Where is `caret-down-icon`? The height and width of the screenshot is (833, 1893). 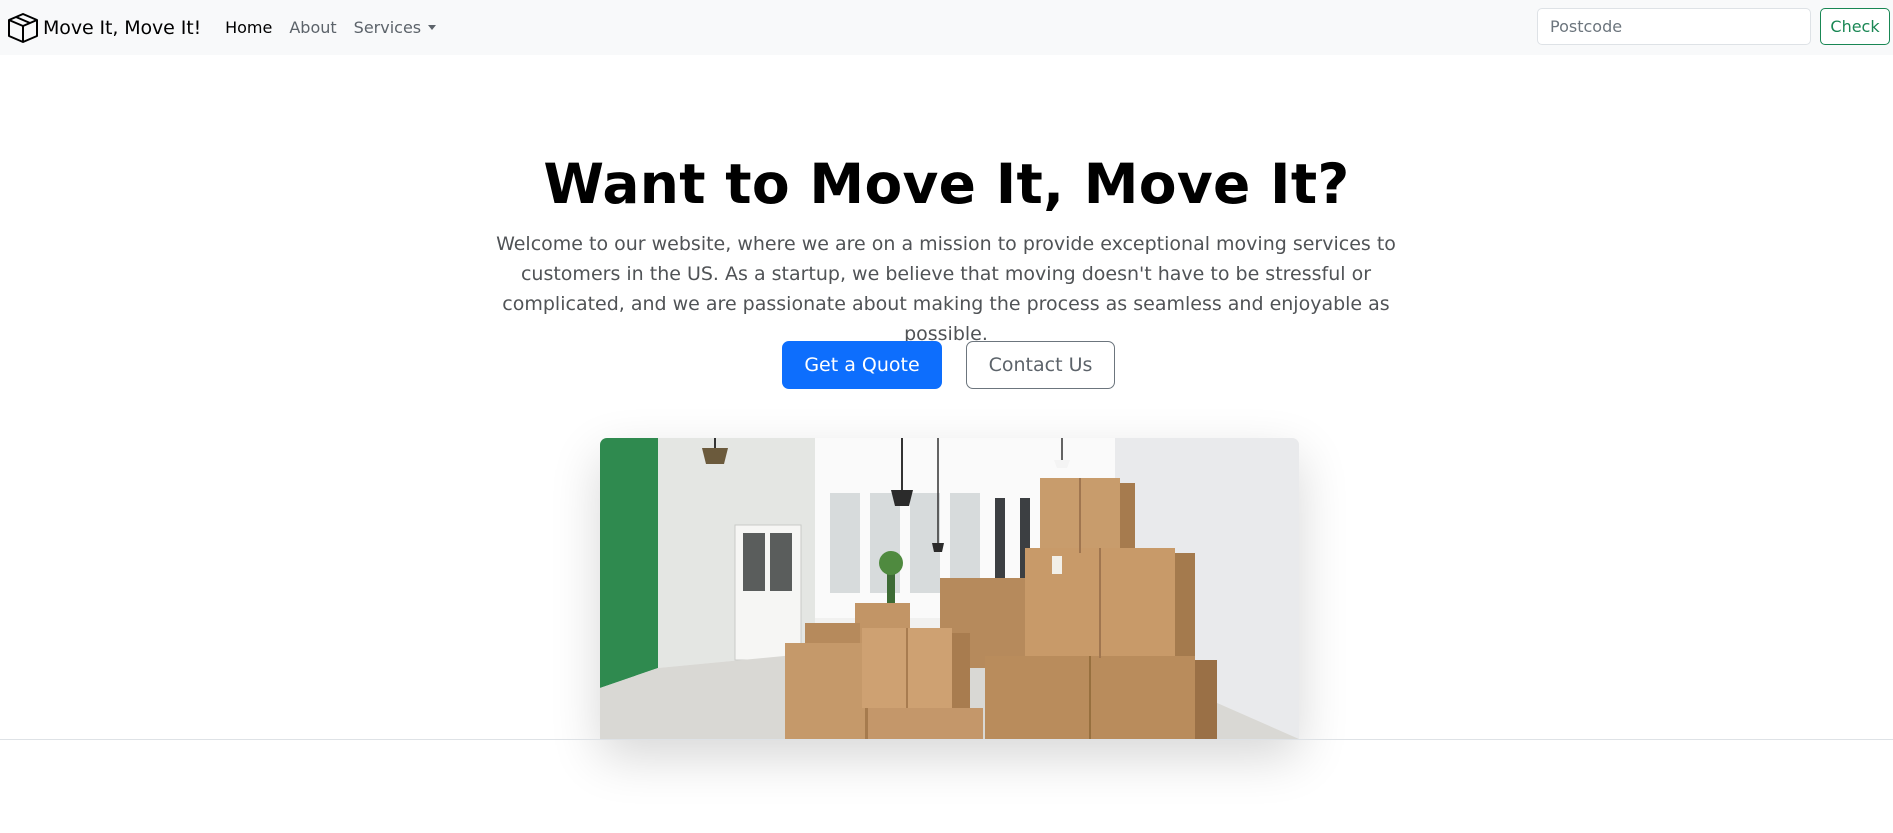
caret-down-icon is located at coordinates (432, 27).